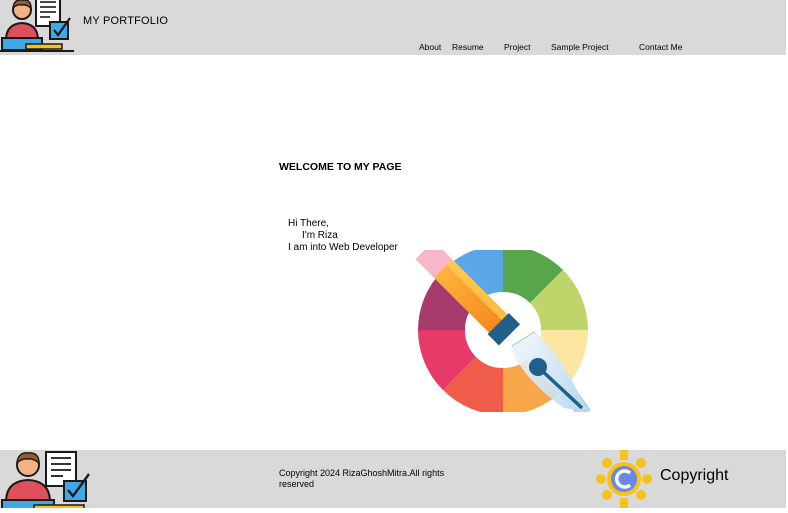  What do you see at coordinates (517, 47) in the screenshot?
I see `nav-link-project: Project` at bounding box center [517, 47].